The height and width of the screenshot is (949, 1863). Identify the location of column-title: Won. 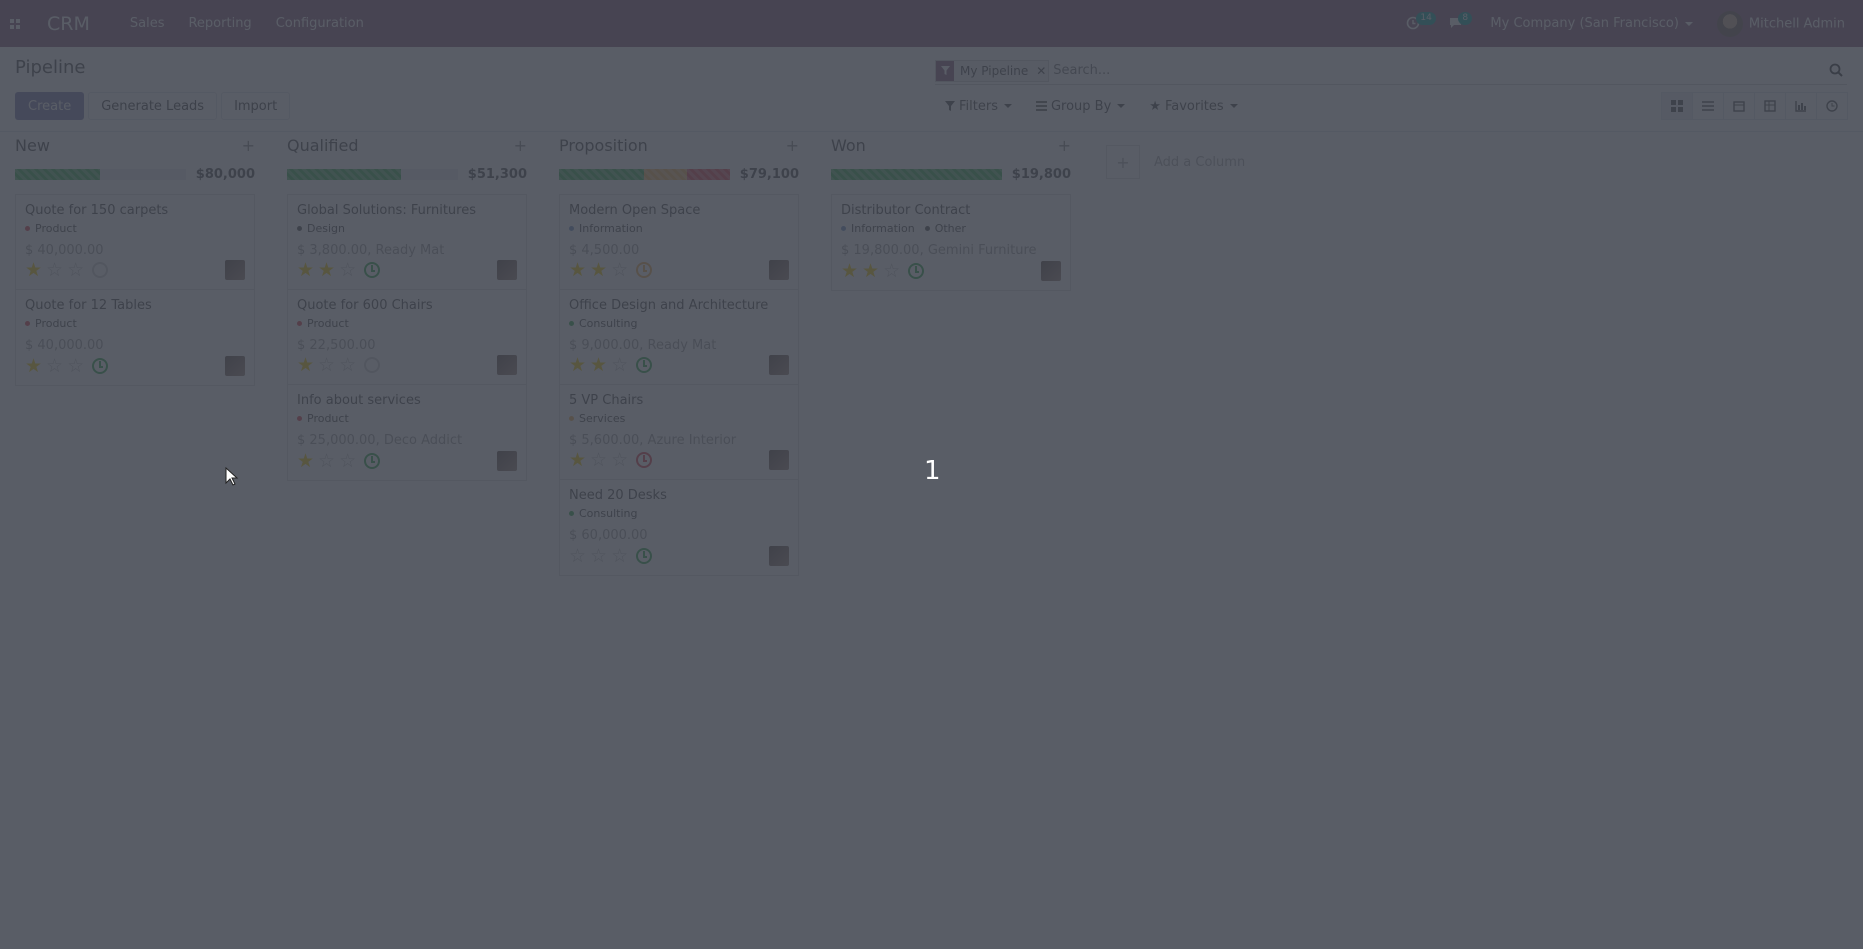
(848, 145).